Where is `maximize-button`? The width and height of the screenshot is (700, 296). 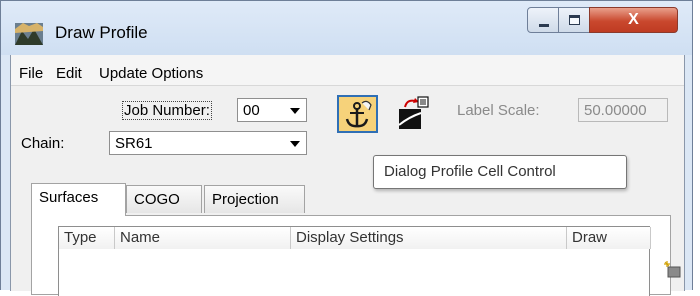 maximize-button is located at coordinates (574, 20).